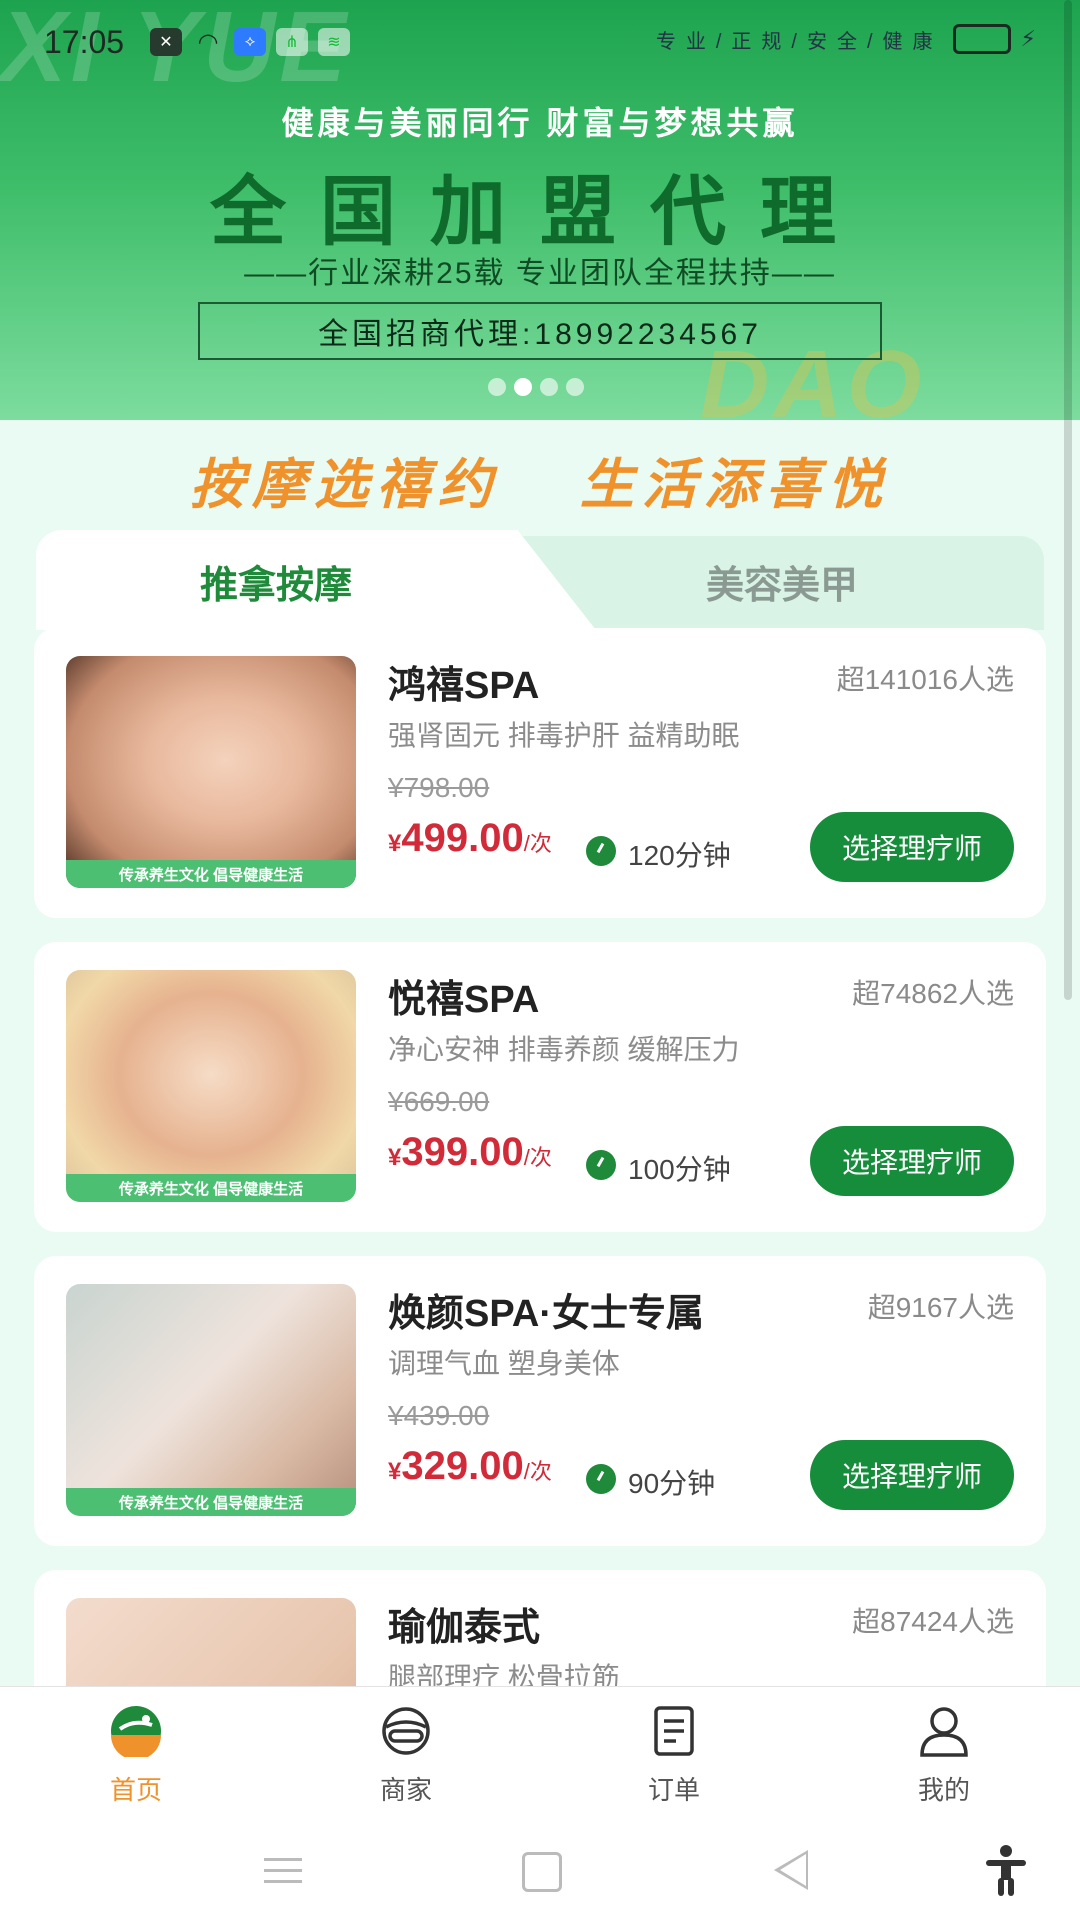 This screenshot has width=1080, height=1920. I want to click on service-original-price: ¥798.00, so click(439, 787).